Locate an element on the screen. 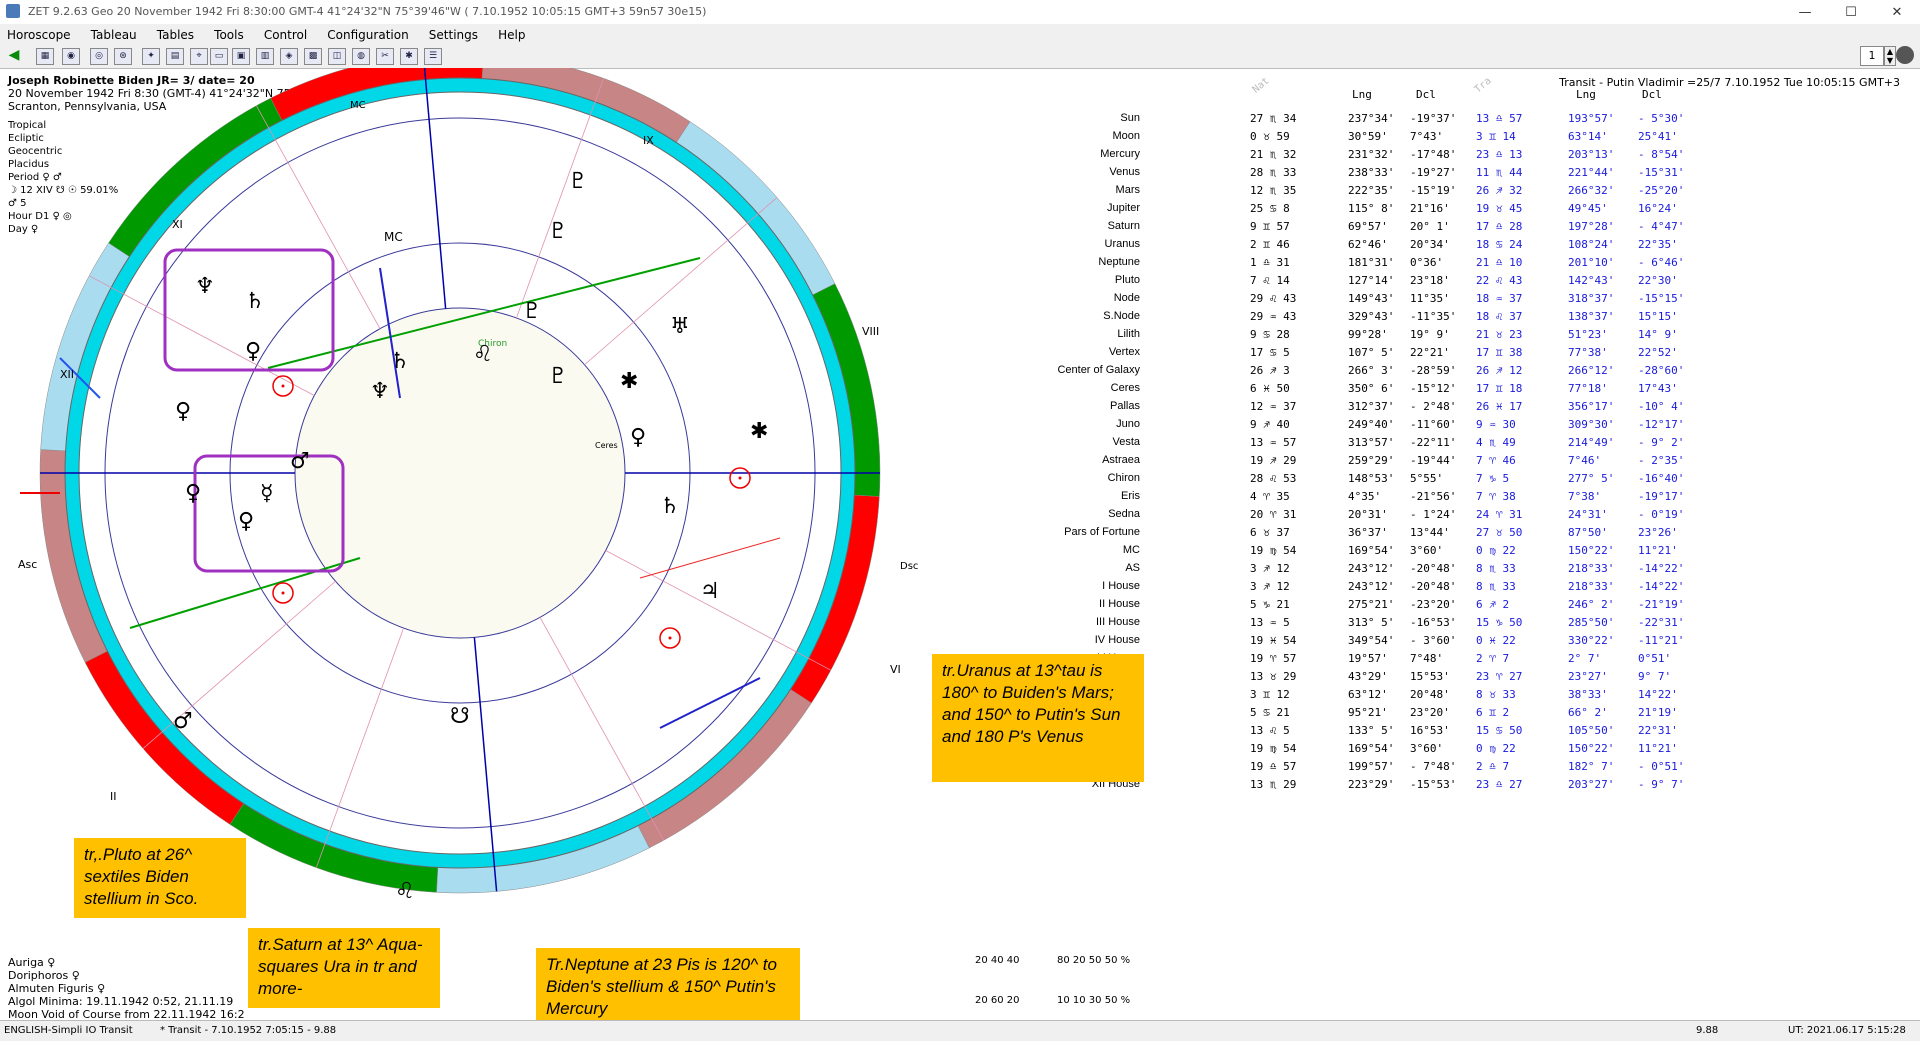 Image resolution: width=1920 pixels, height=1041 pixels. aspects-icon: ◈ is located at coordinates (289, 56).